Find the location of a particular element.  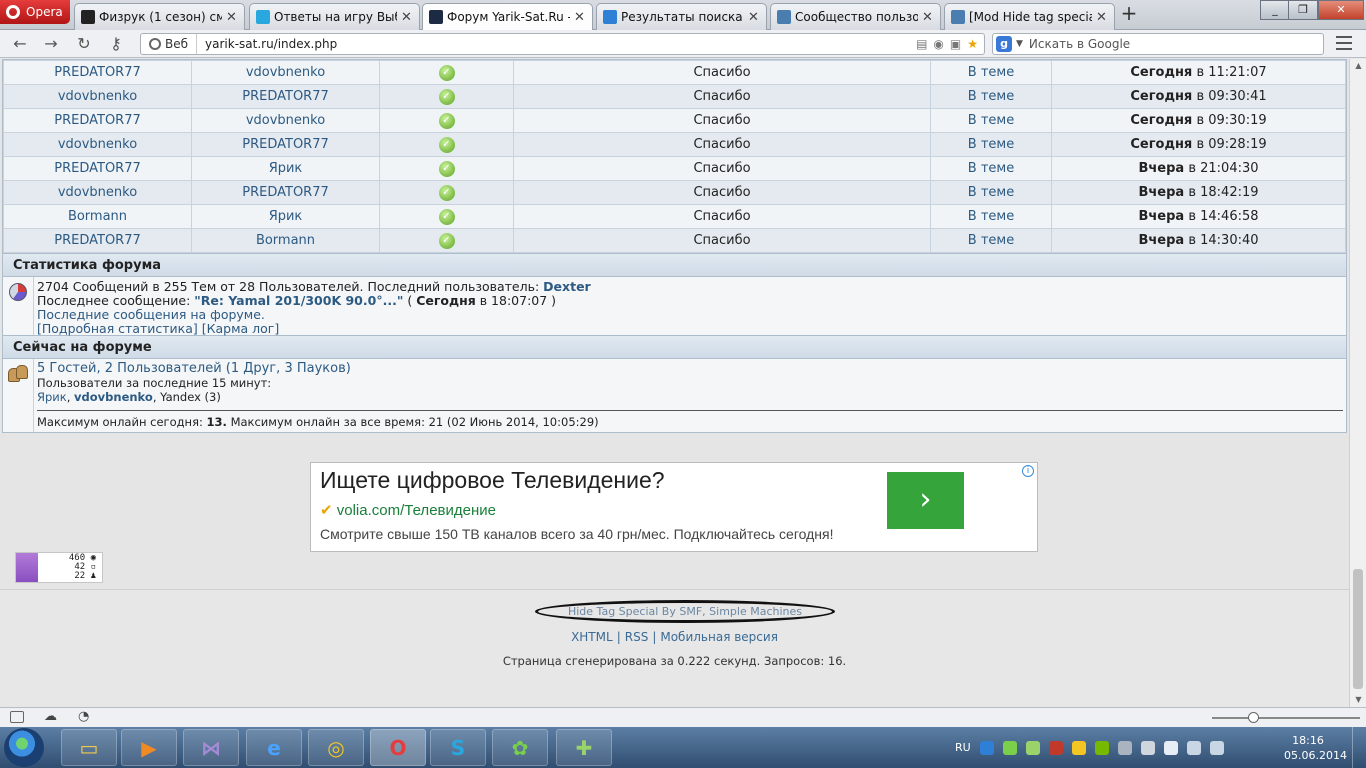

clock: 18:16 05.06.2014 is located at coordinates (1315, 748).